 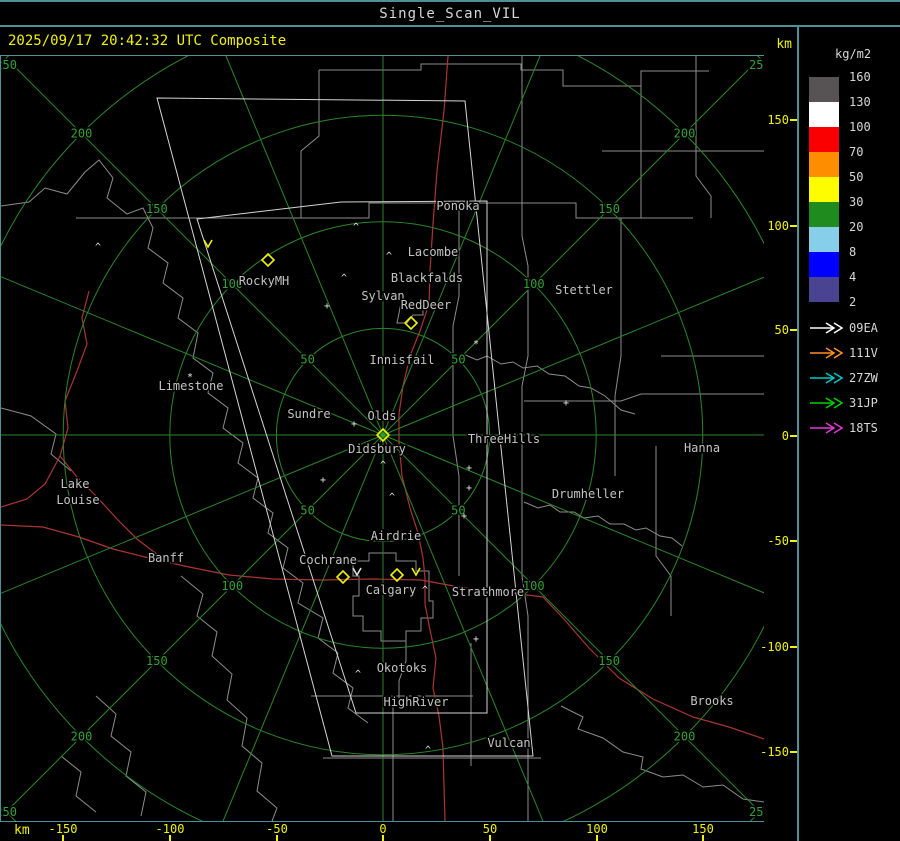 I want to click on city-label: Sylvan, so click(x=382, y=296).